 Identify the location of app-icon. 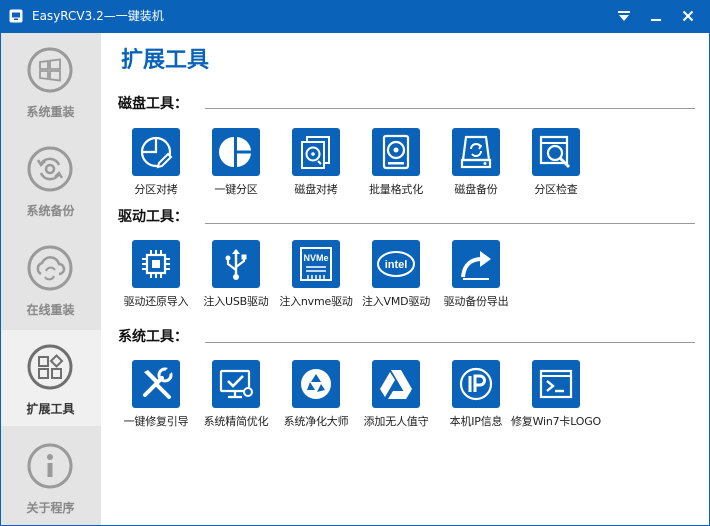
(16, 16).